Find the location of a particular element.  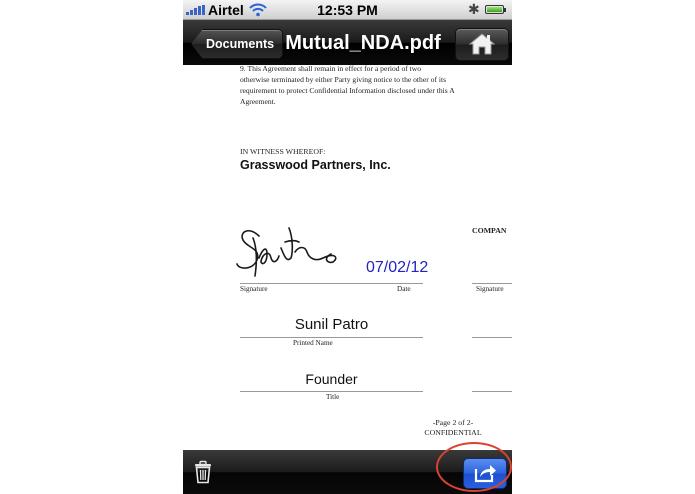

delete-button is located at coordinates (203, 472).